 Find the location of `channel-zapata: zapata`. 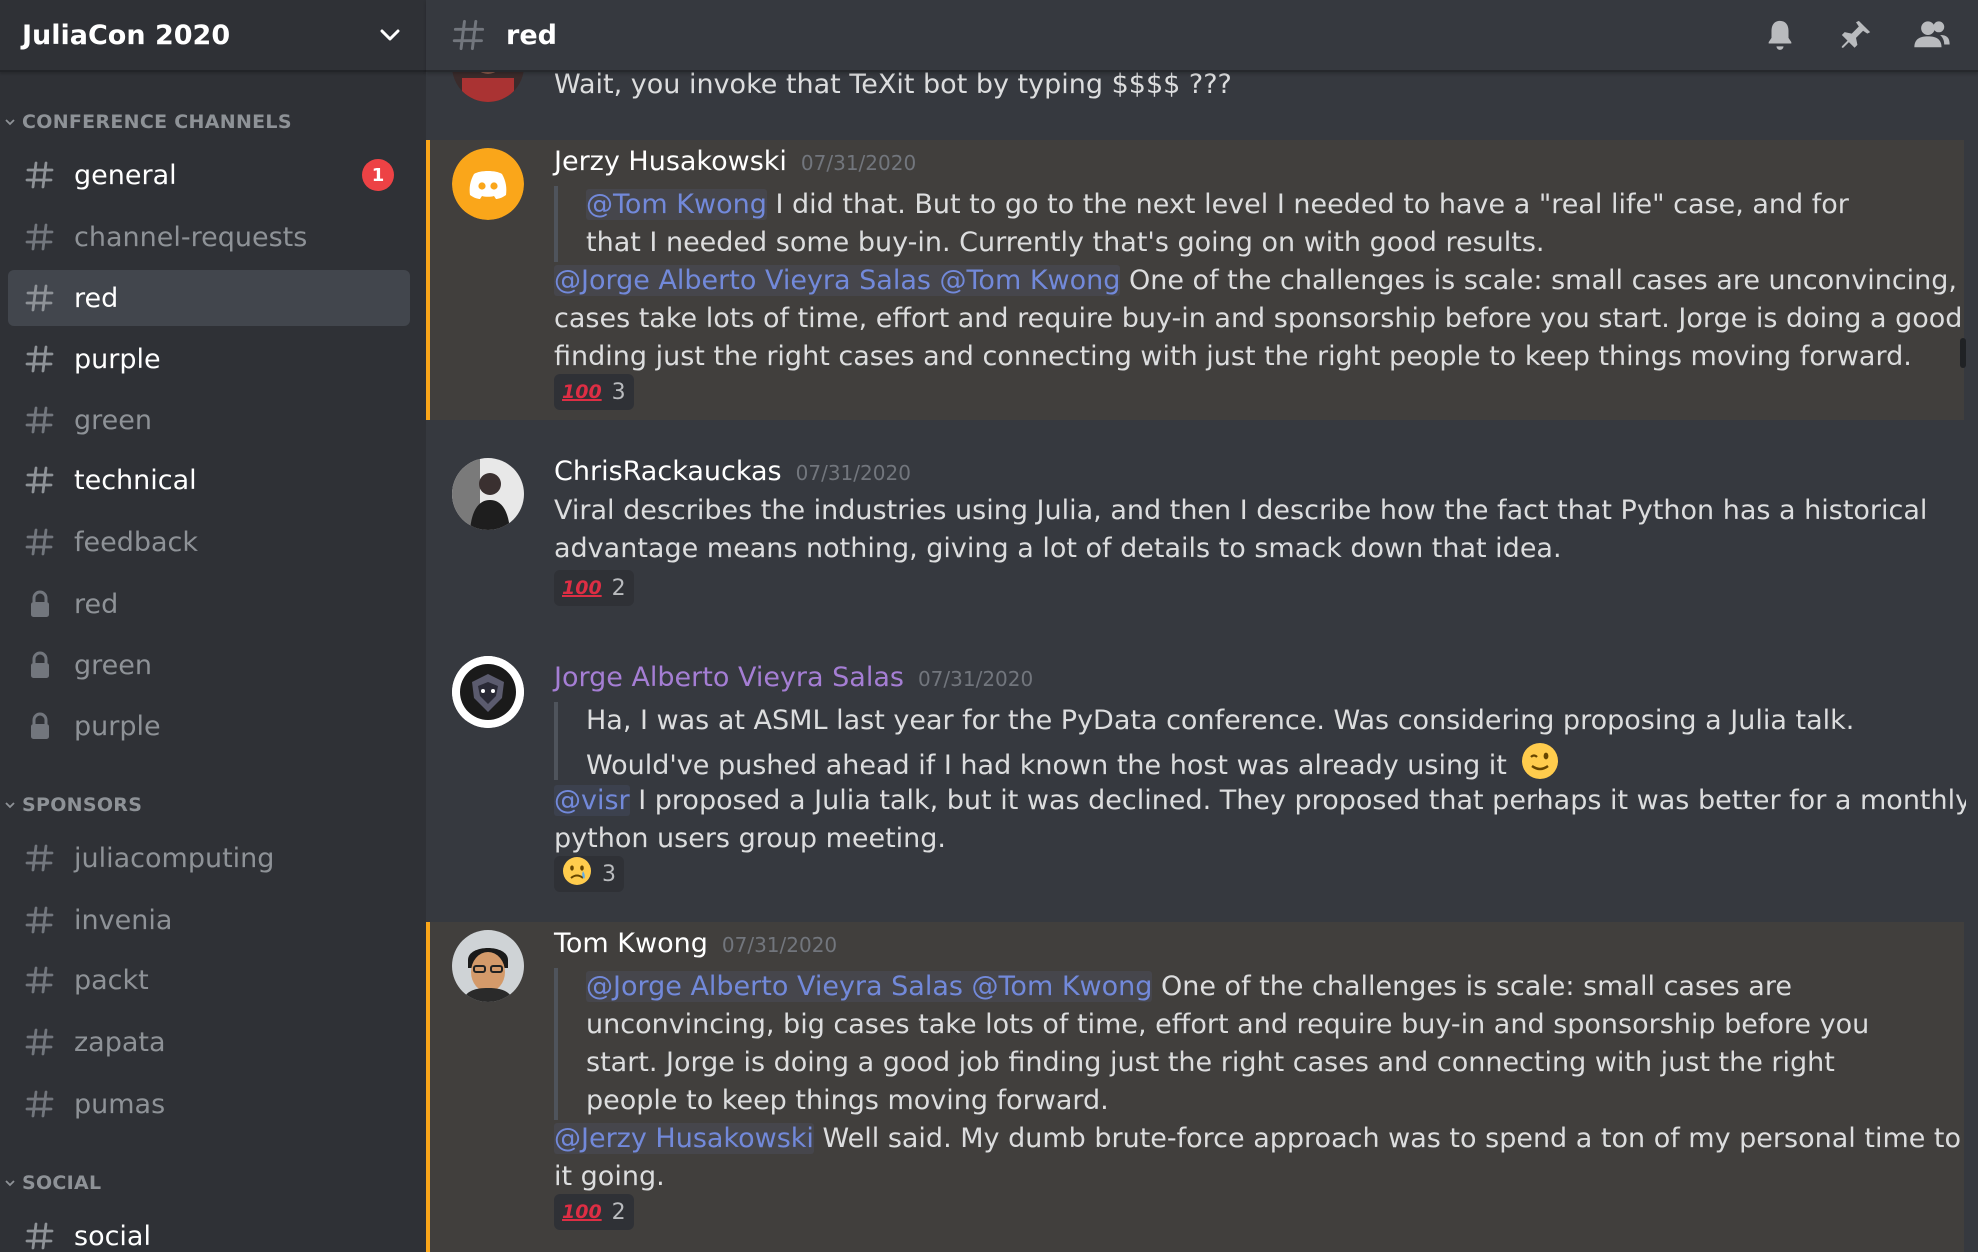

channel-zapata: zapata is located at coordinates (209, 1042).